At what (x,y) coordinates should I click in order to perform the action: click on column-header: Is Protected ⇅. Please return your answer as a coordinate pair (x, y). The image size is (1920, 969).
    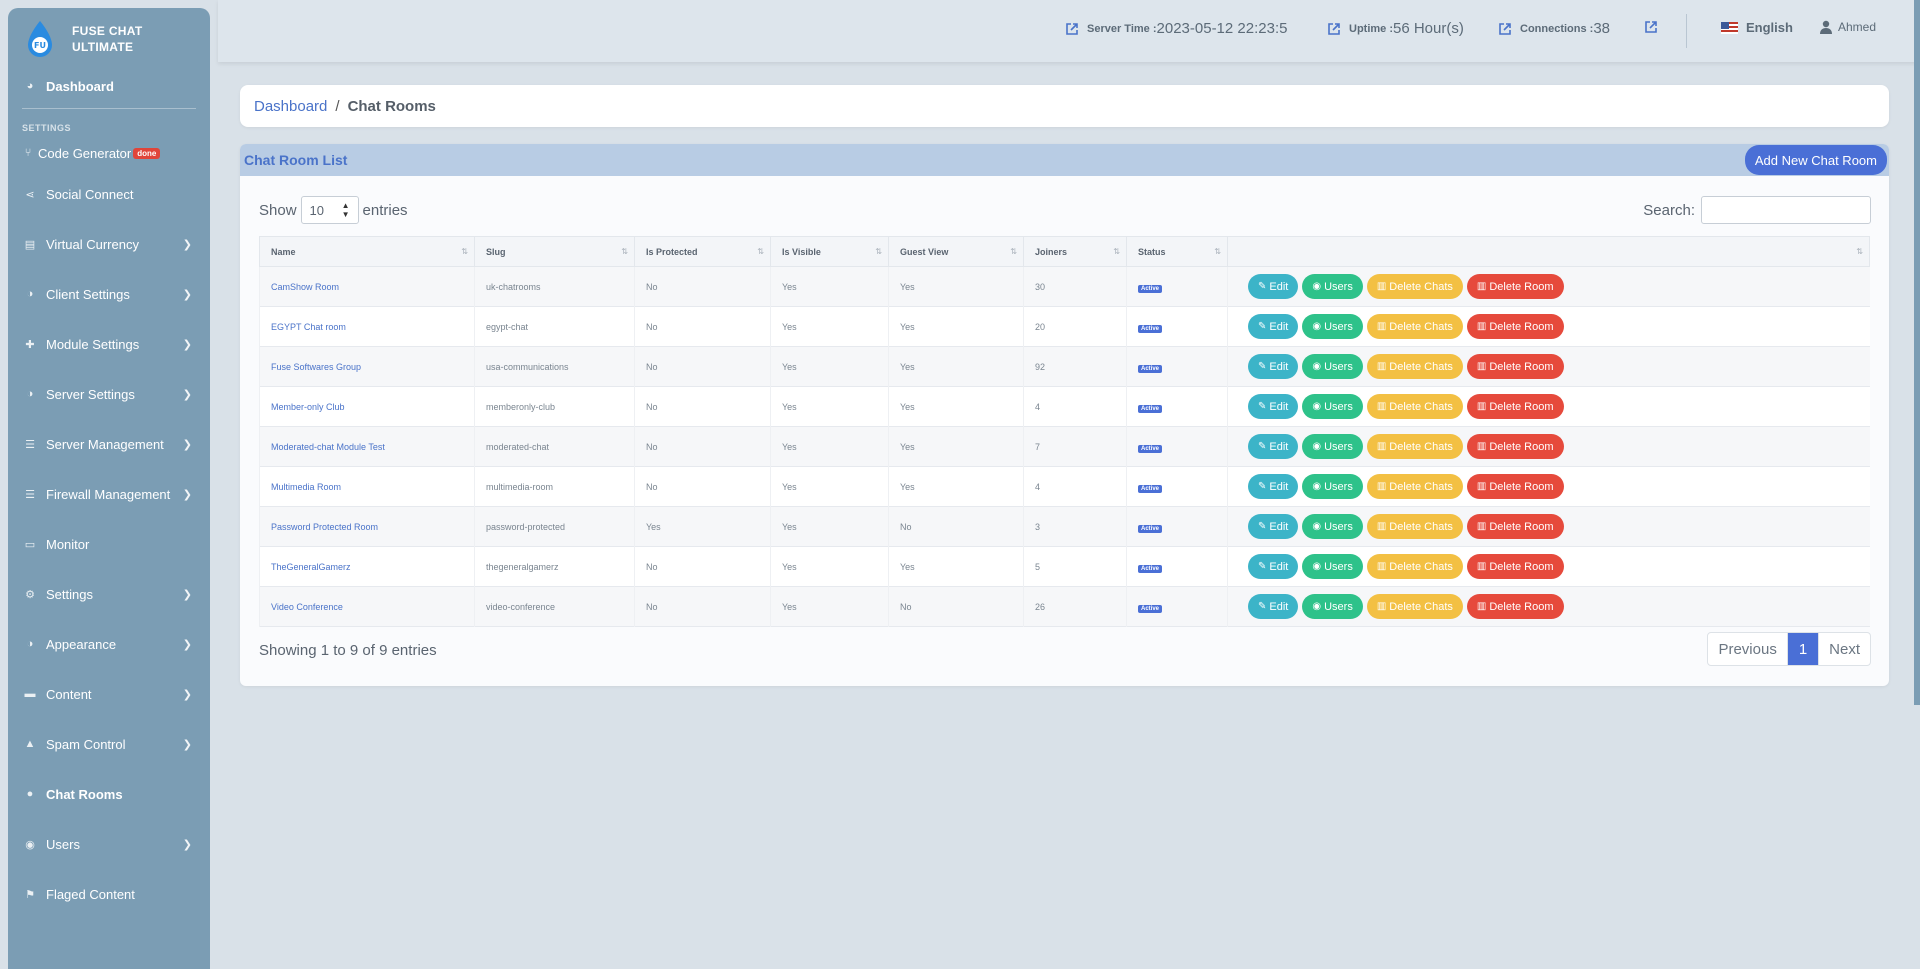
    Looking at the image, I should click on (702, 251).